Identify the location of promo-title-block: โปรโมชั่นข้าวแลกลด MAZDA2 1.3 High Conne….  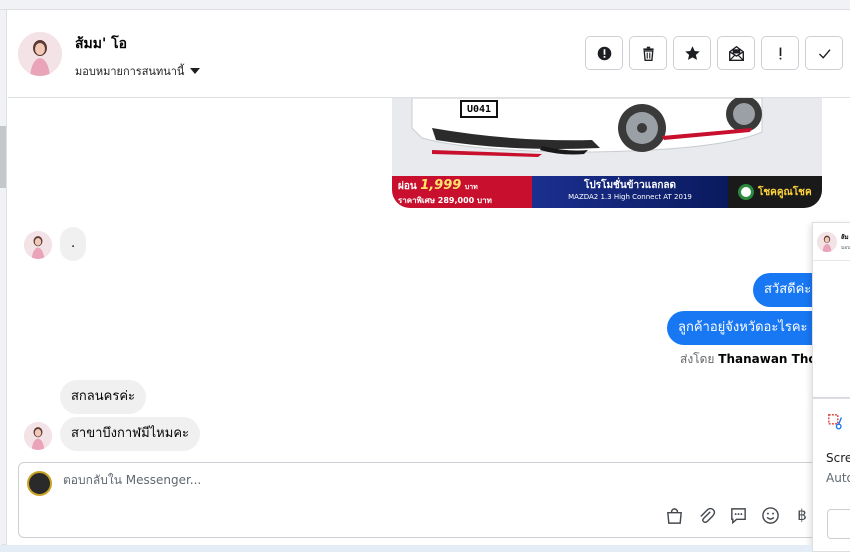
(630, 192).